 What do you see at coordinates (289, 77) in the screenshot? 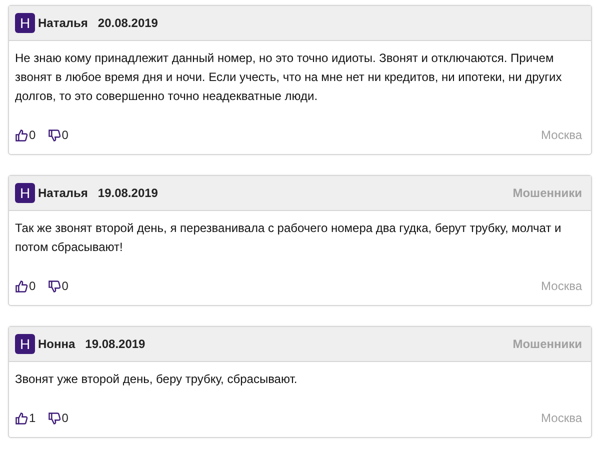
I see `review-text: Не знаю кому принадлежит данный номер, но это точно идиоты. Звонят и отключаются. Причем звонят в любое время дня и ночи. Если учесть, что на мне нет ни кредитов, ни ипотеки, ни других долгов, то это совершенно точно неадекватные люди.` at bounding box center [289, 77].